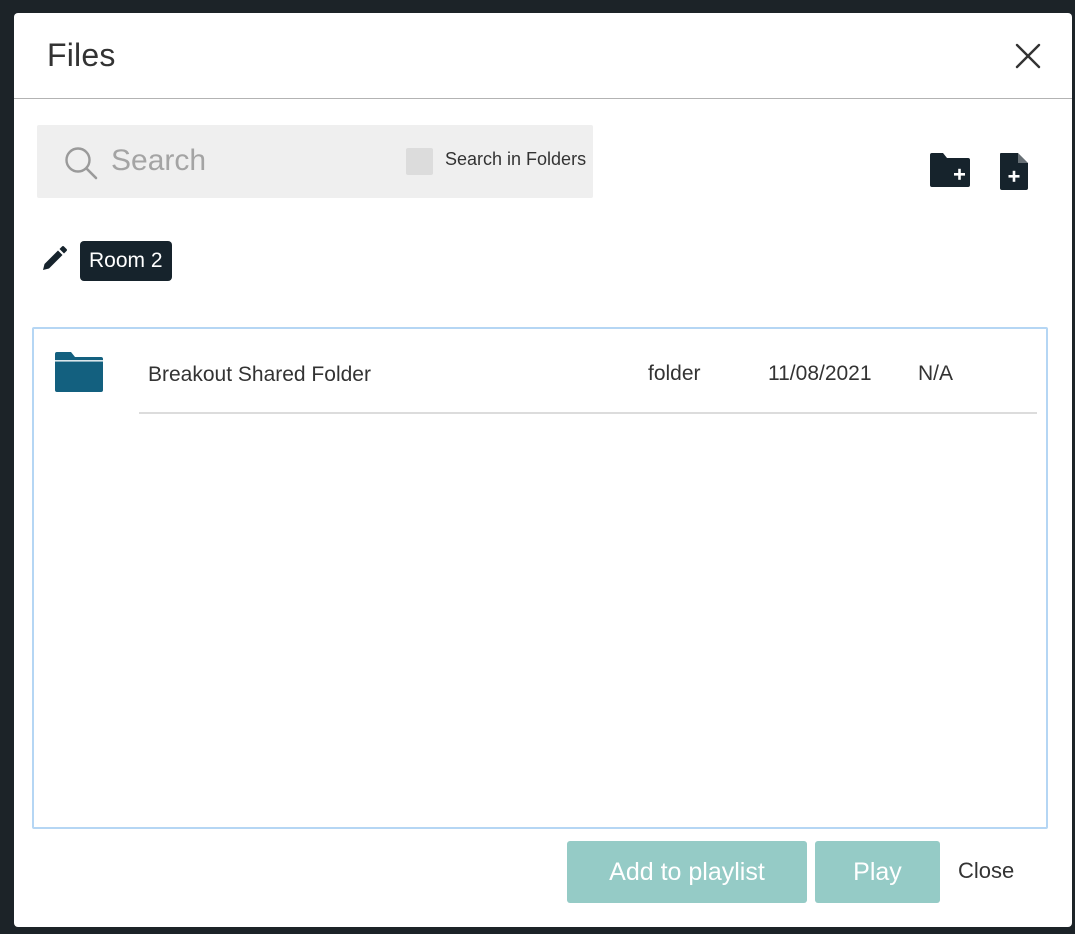  Describe the element at coordinates (950, 170) in the screenshot. I see `folder-plus-icon` at that location.